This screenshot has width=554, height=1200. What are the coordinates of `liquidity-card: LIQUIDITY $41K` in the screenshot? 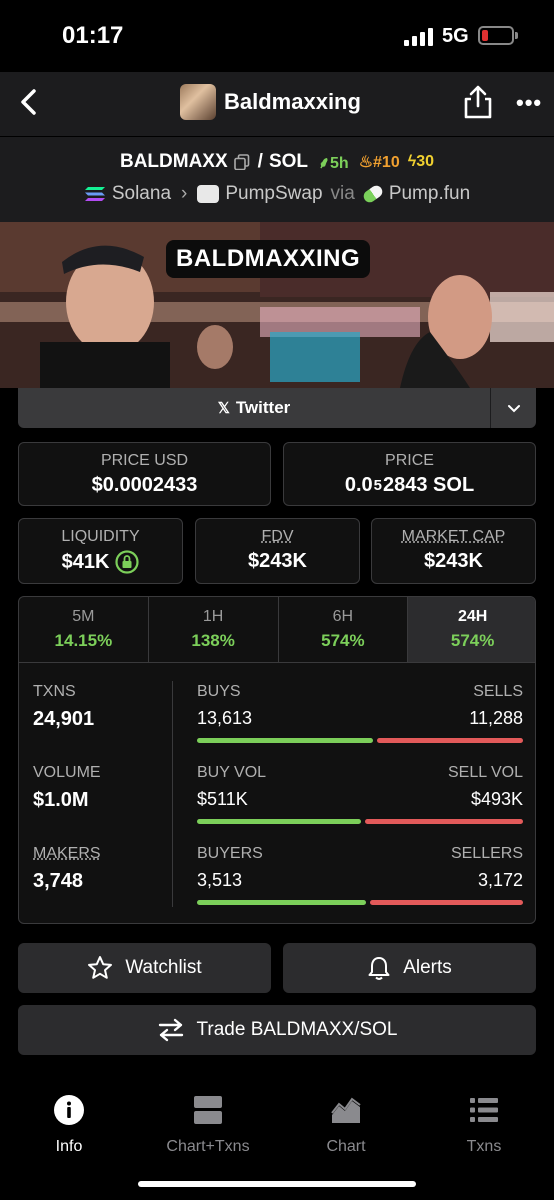 It's located at (100, 551).